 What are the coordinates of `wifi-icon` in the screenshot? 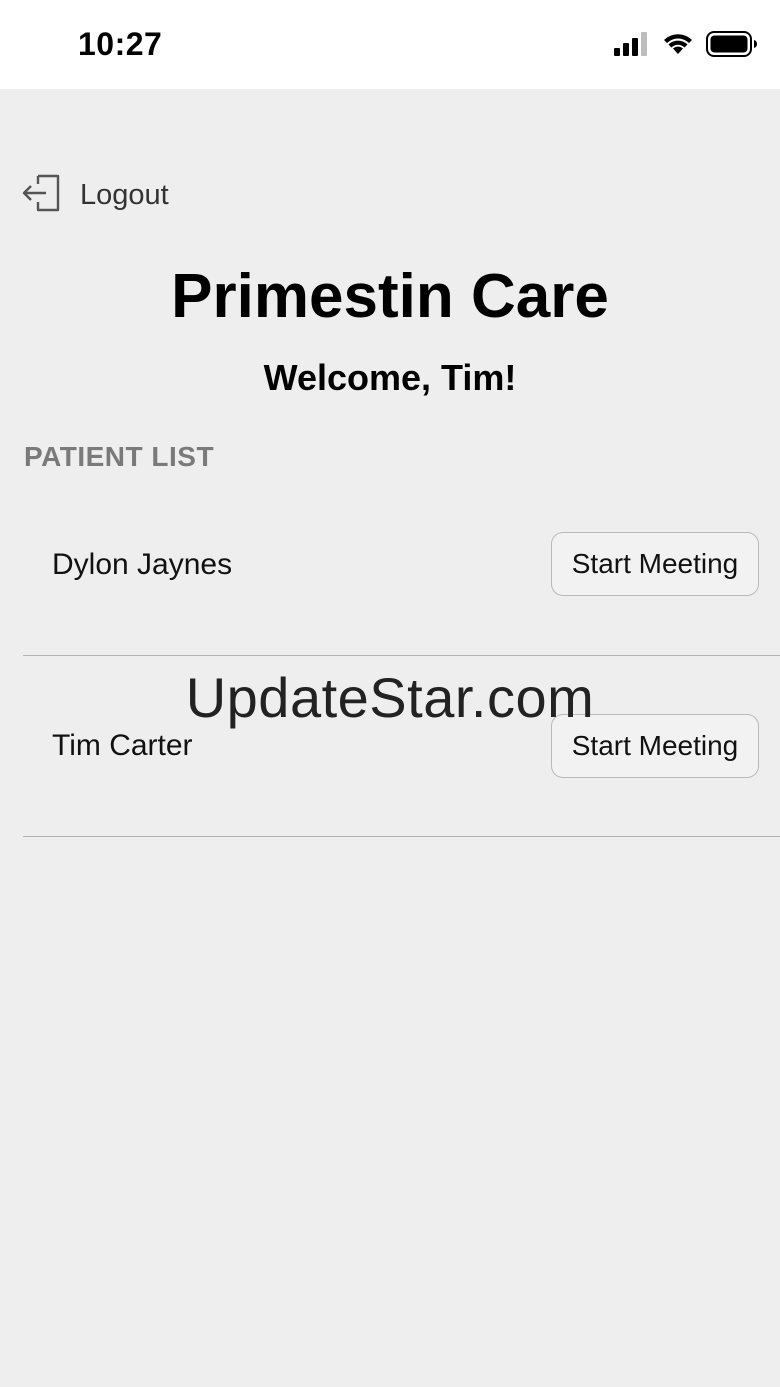 It's located at (678, 46).